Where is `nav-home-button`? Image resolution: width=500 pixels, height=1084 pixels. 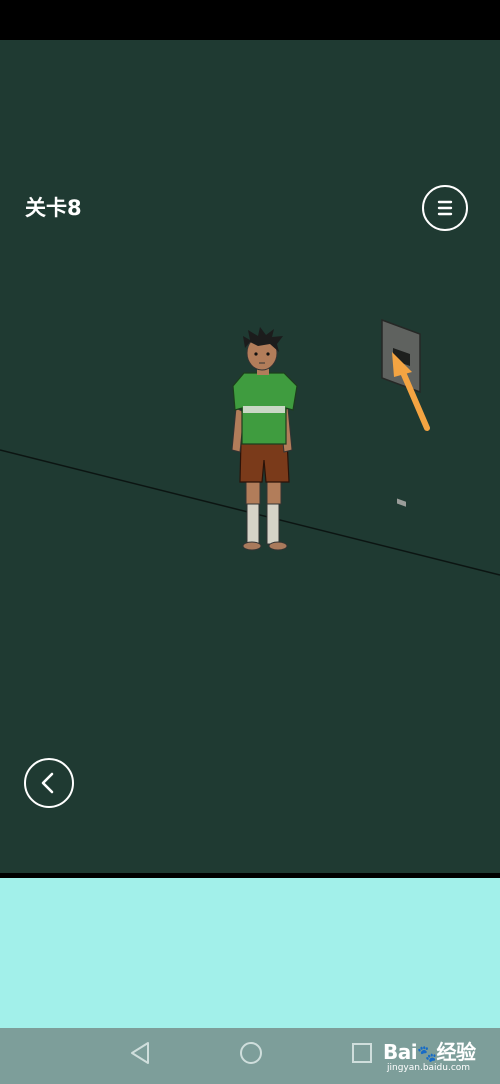
nav-home-button is located at coordinates (251, 1053).